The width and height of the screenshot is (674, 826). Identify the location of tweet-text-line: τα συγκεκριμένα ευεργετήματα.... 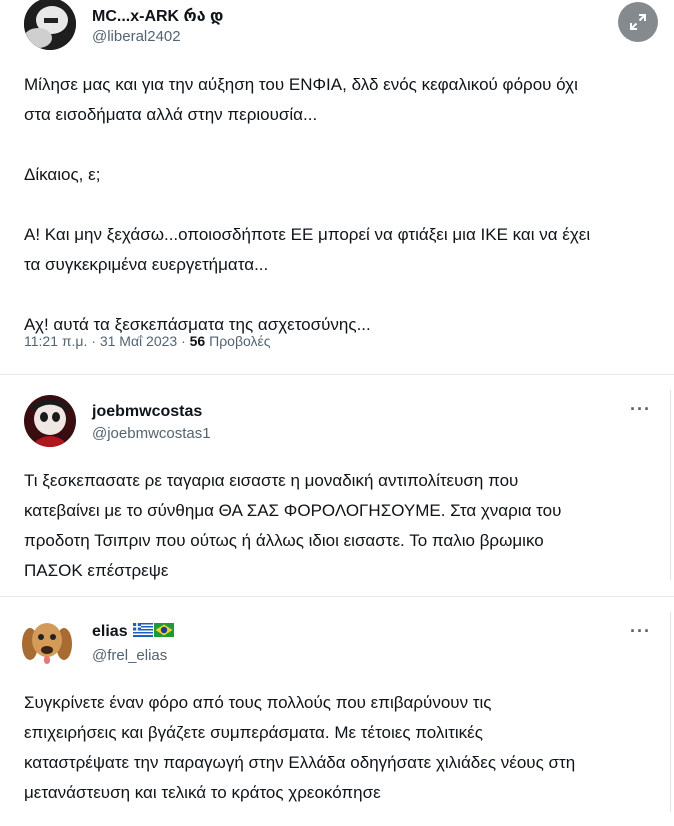
(146, 264).